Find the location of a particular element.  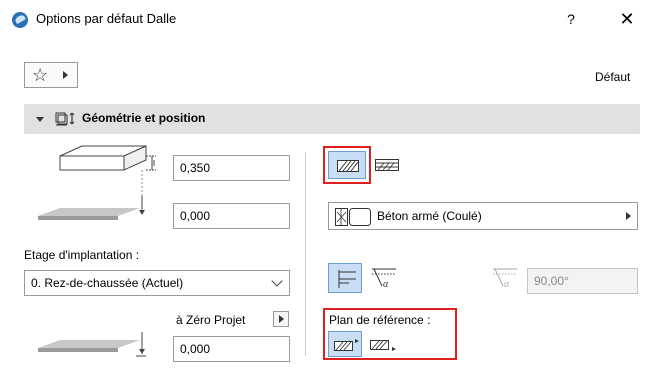

reference-top-icon is located at coordinates (346, 345).